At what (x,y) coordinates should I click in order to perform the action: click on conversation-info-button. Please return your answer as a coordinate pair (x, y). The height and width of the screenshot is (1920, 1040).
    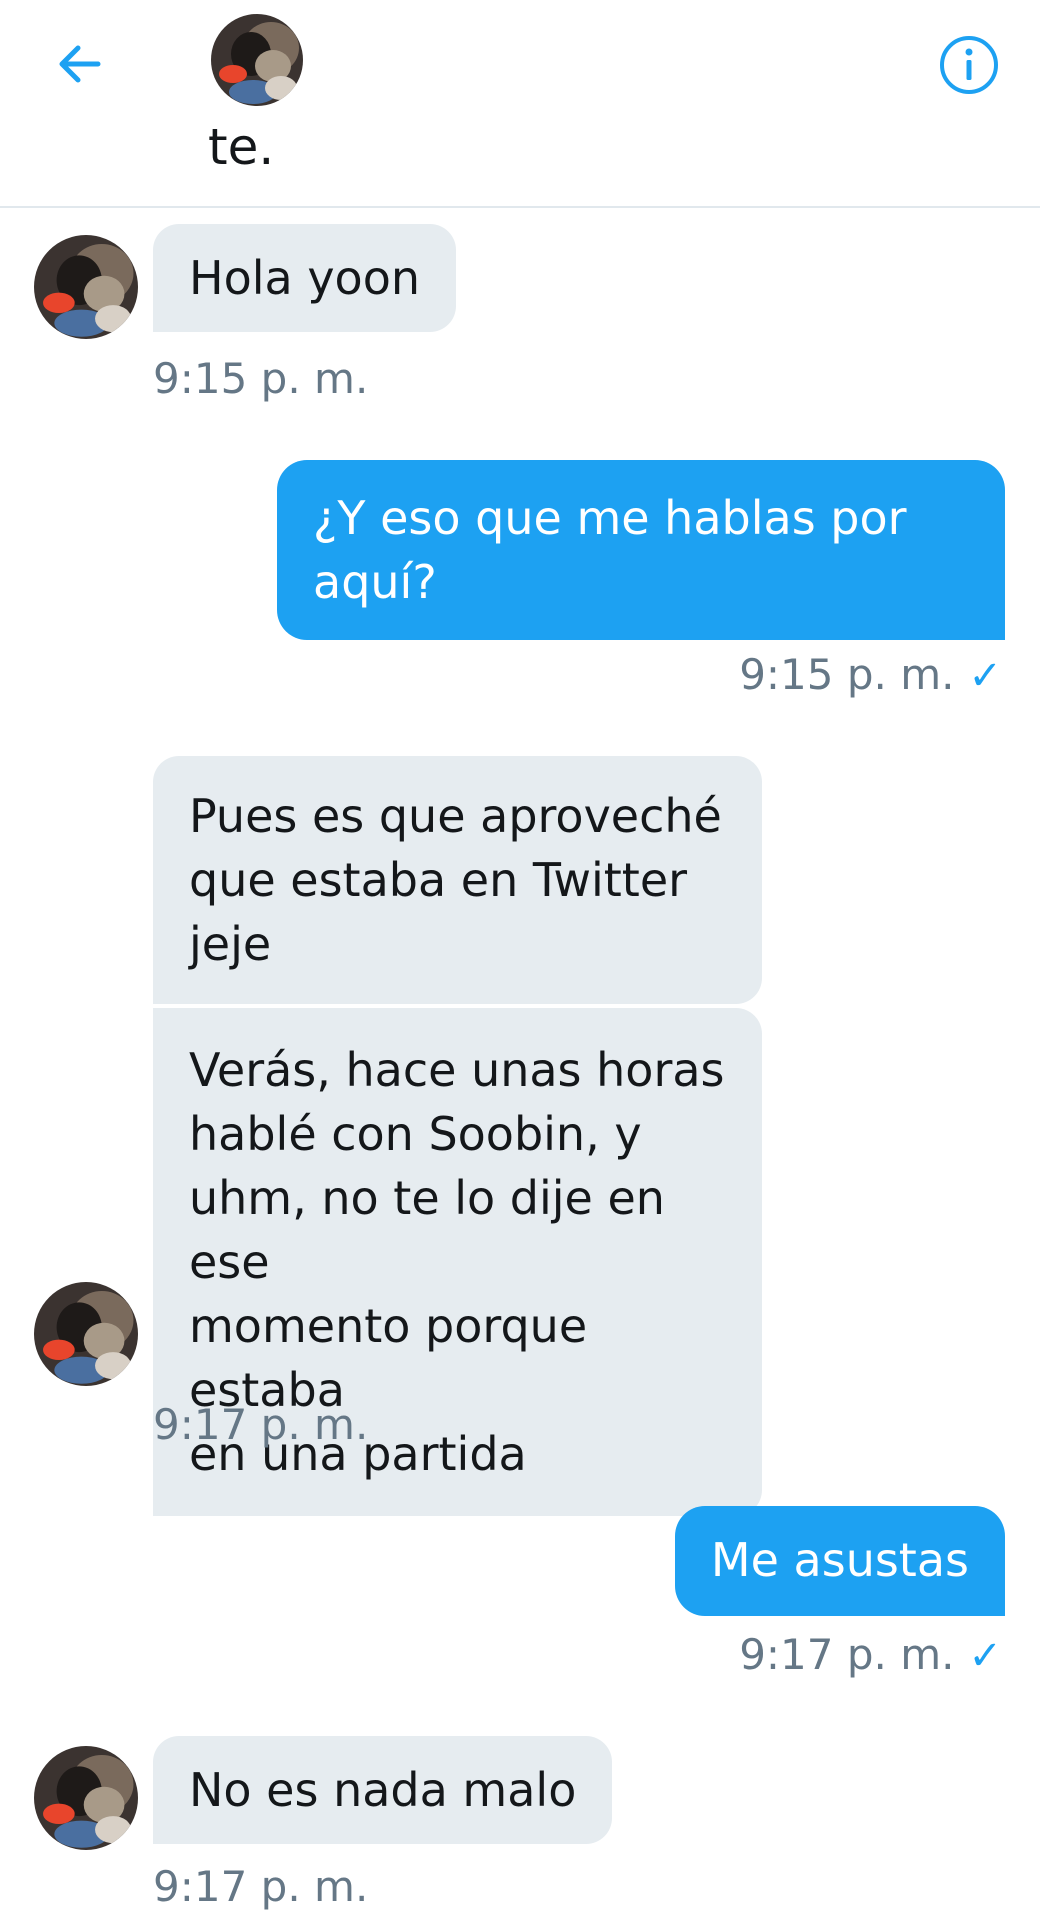
    Looking at the image, I should click on (969, 65).